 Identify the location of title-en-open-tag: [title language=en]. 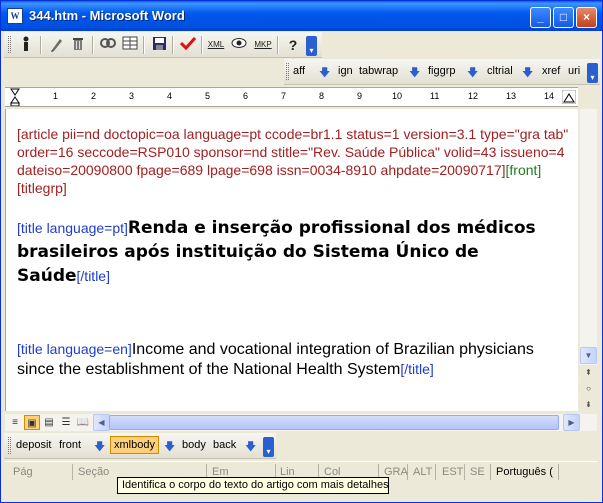
(74, 349).